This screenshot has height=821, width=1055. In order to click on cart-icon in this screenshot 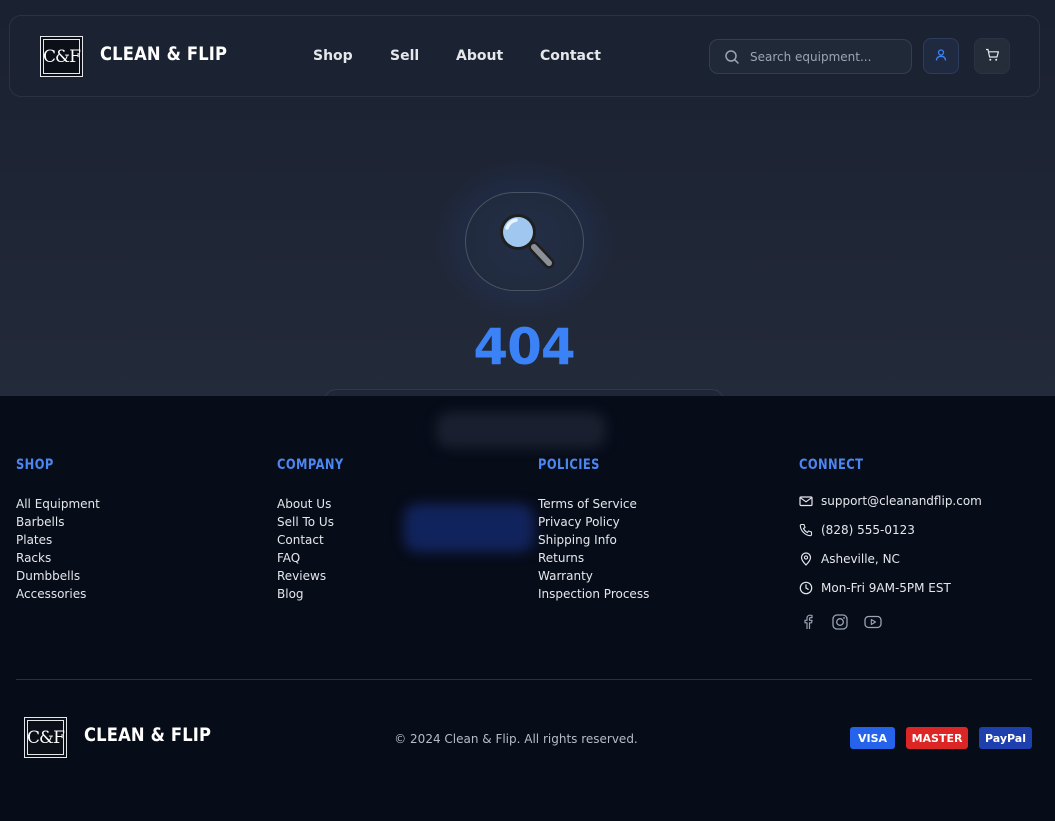, I will do `click(992, 56)`.